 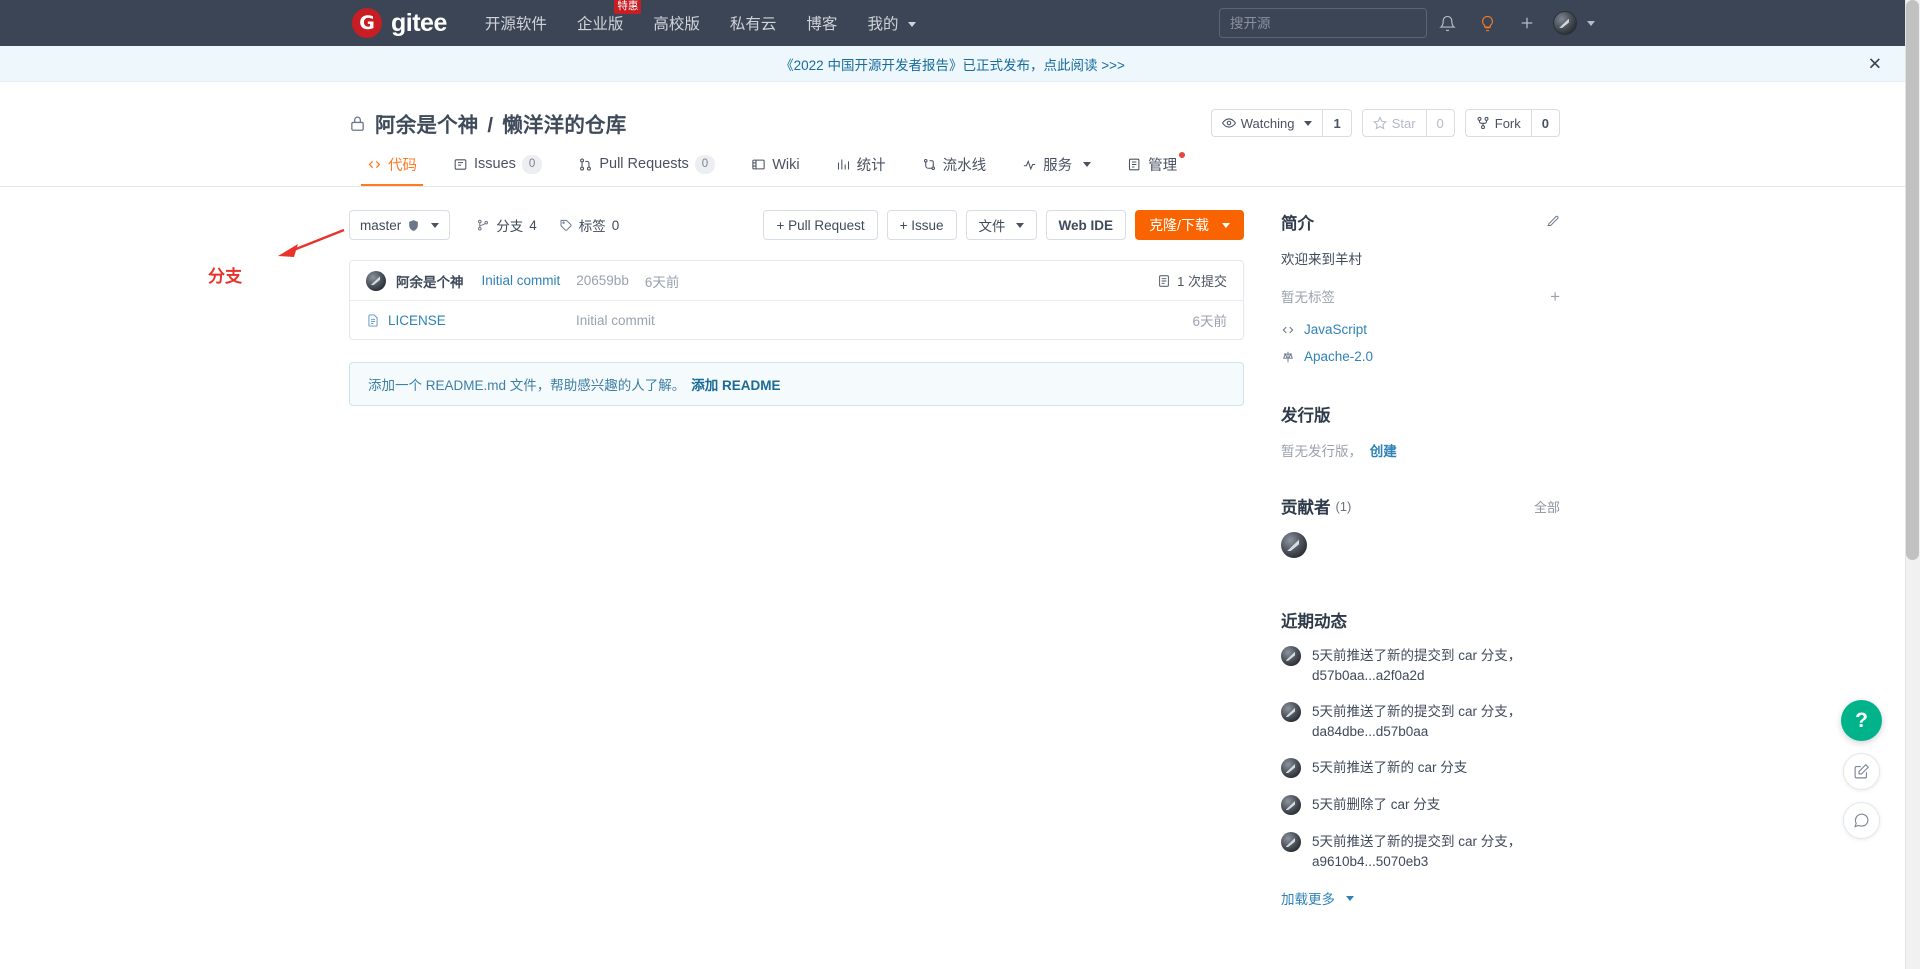 What do you see at coordinates (1487, 23) in the screenshot?
I see `lightbulb-icon` at bounding box center [1487, 23].